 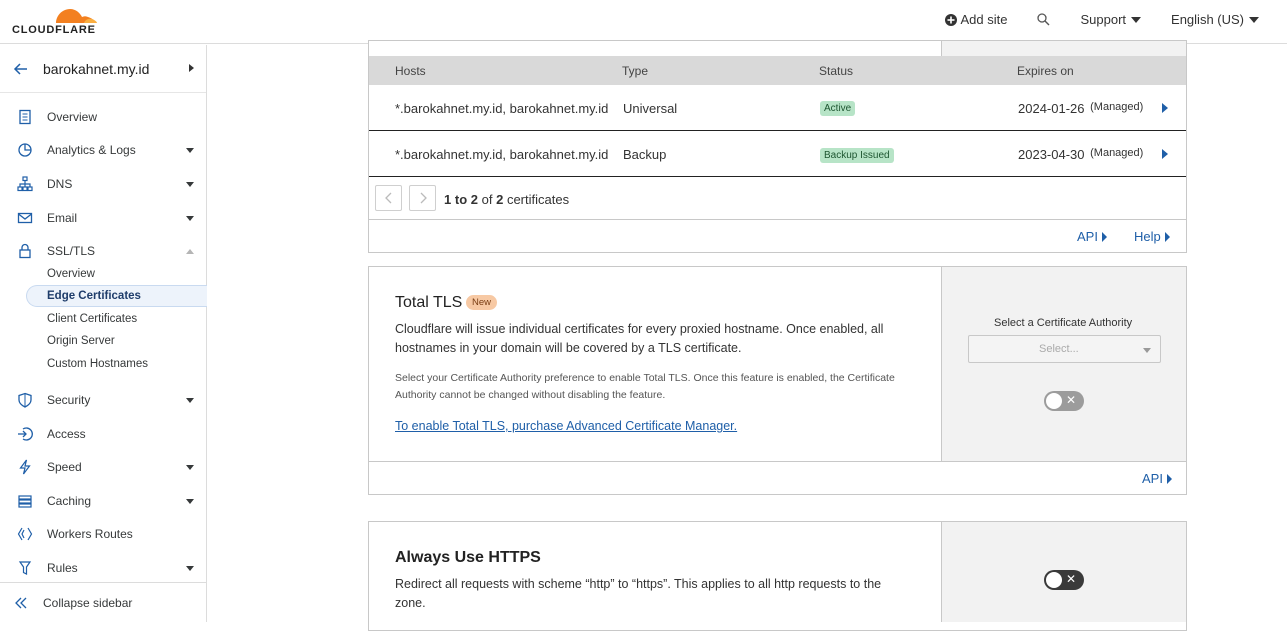 I want to click on sidebar-item-email: Email, so click(x=103, y=218).